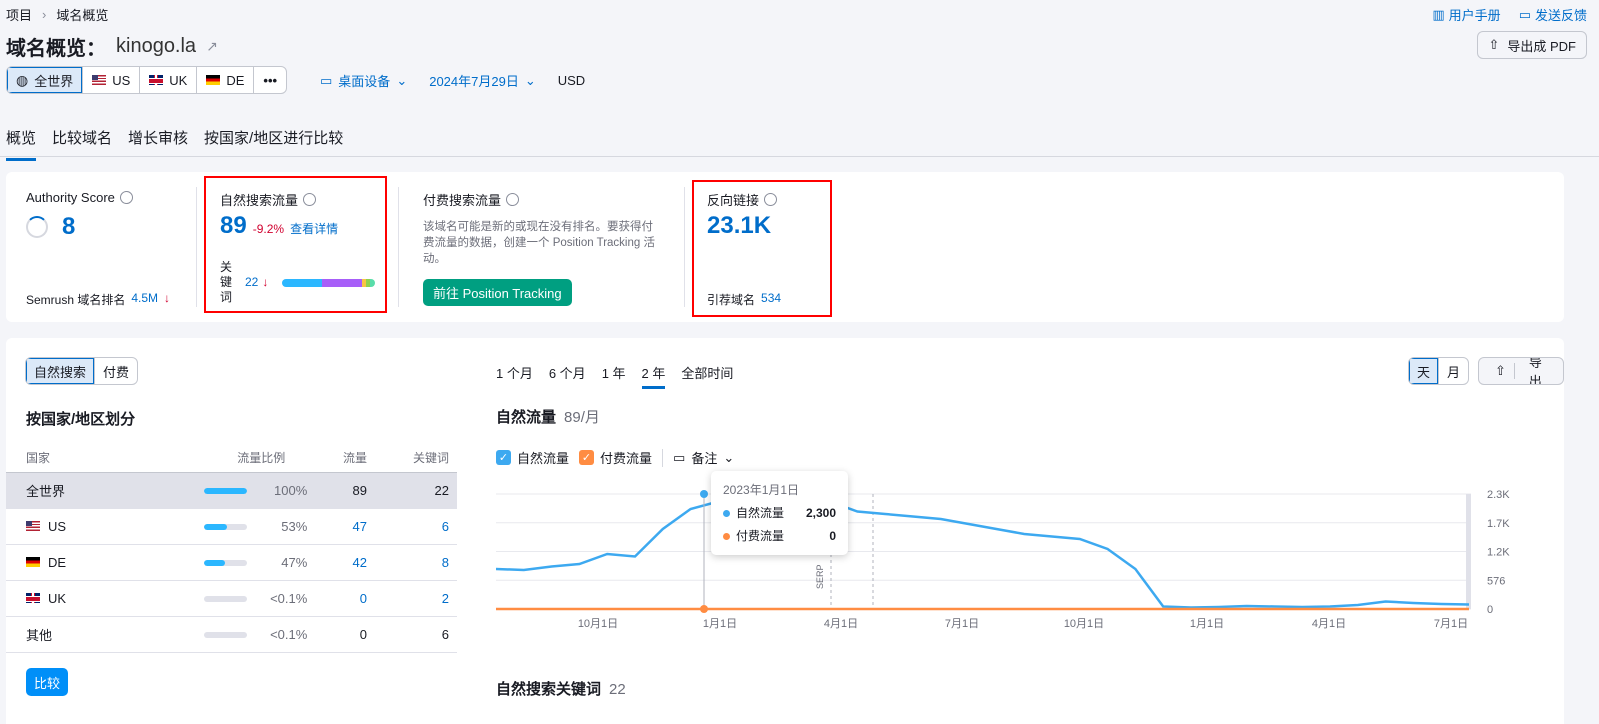  I want to click on scroll-handle, so click(1468, 551).